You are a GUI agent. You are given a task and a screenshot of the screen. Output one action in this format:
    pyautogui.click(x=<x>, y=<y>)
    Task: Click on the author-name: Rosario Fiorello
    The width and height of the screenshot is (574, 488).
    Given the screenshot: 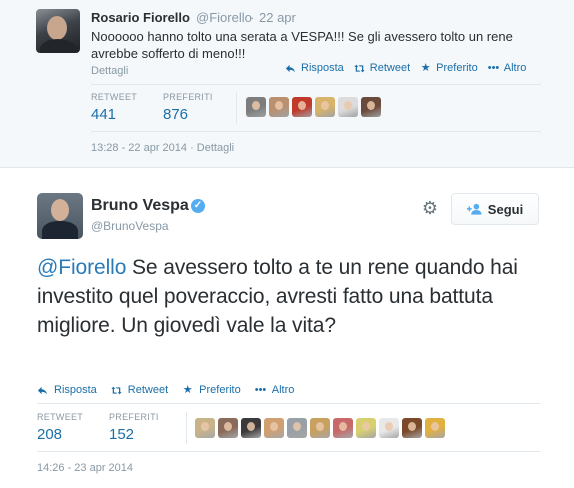 What is the action you would take?
    pyautogui.click(x=140, y=17)
    